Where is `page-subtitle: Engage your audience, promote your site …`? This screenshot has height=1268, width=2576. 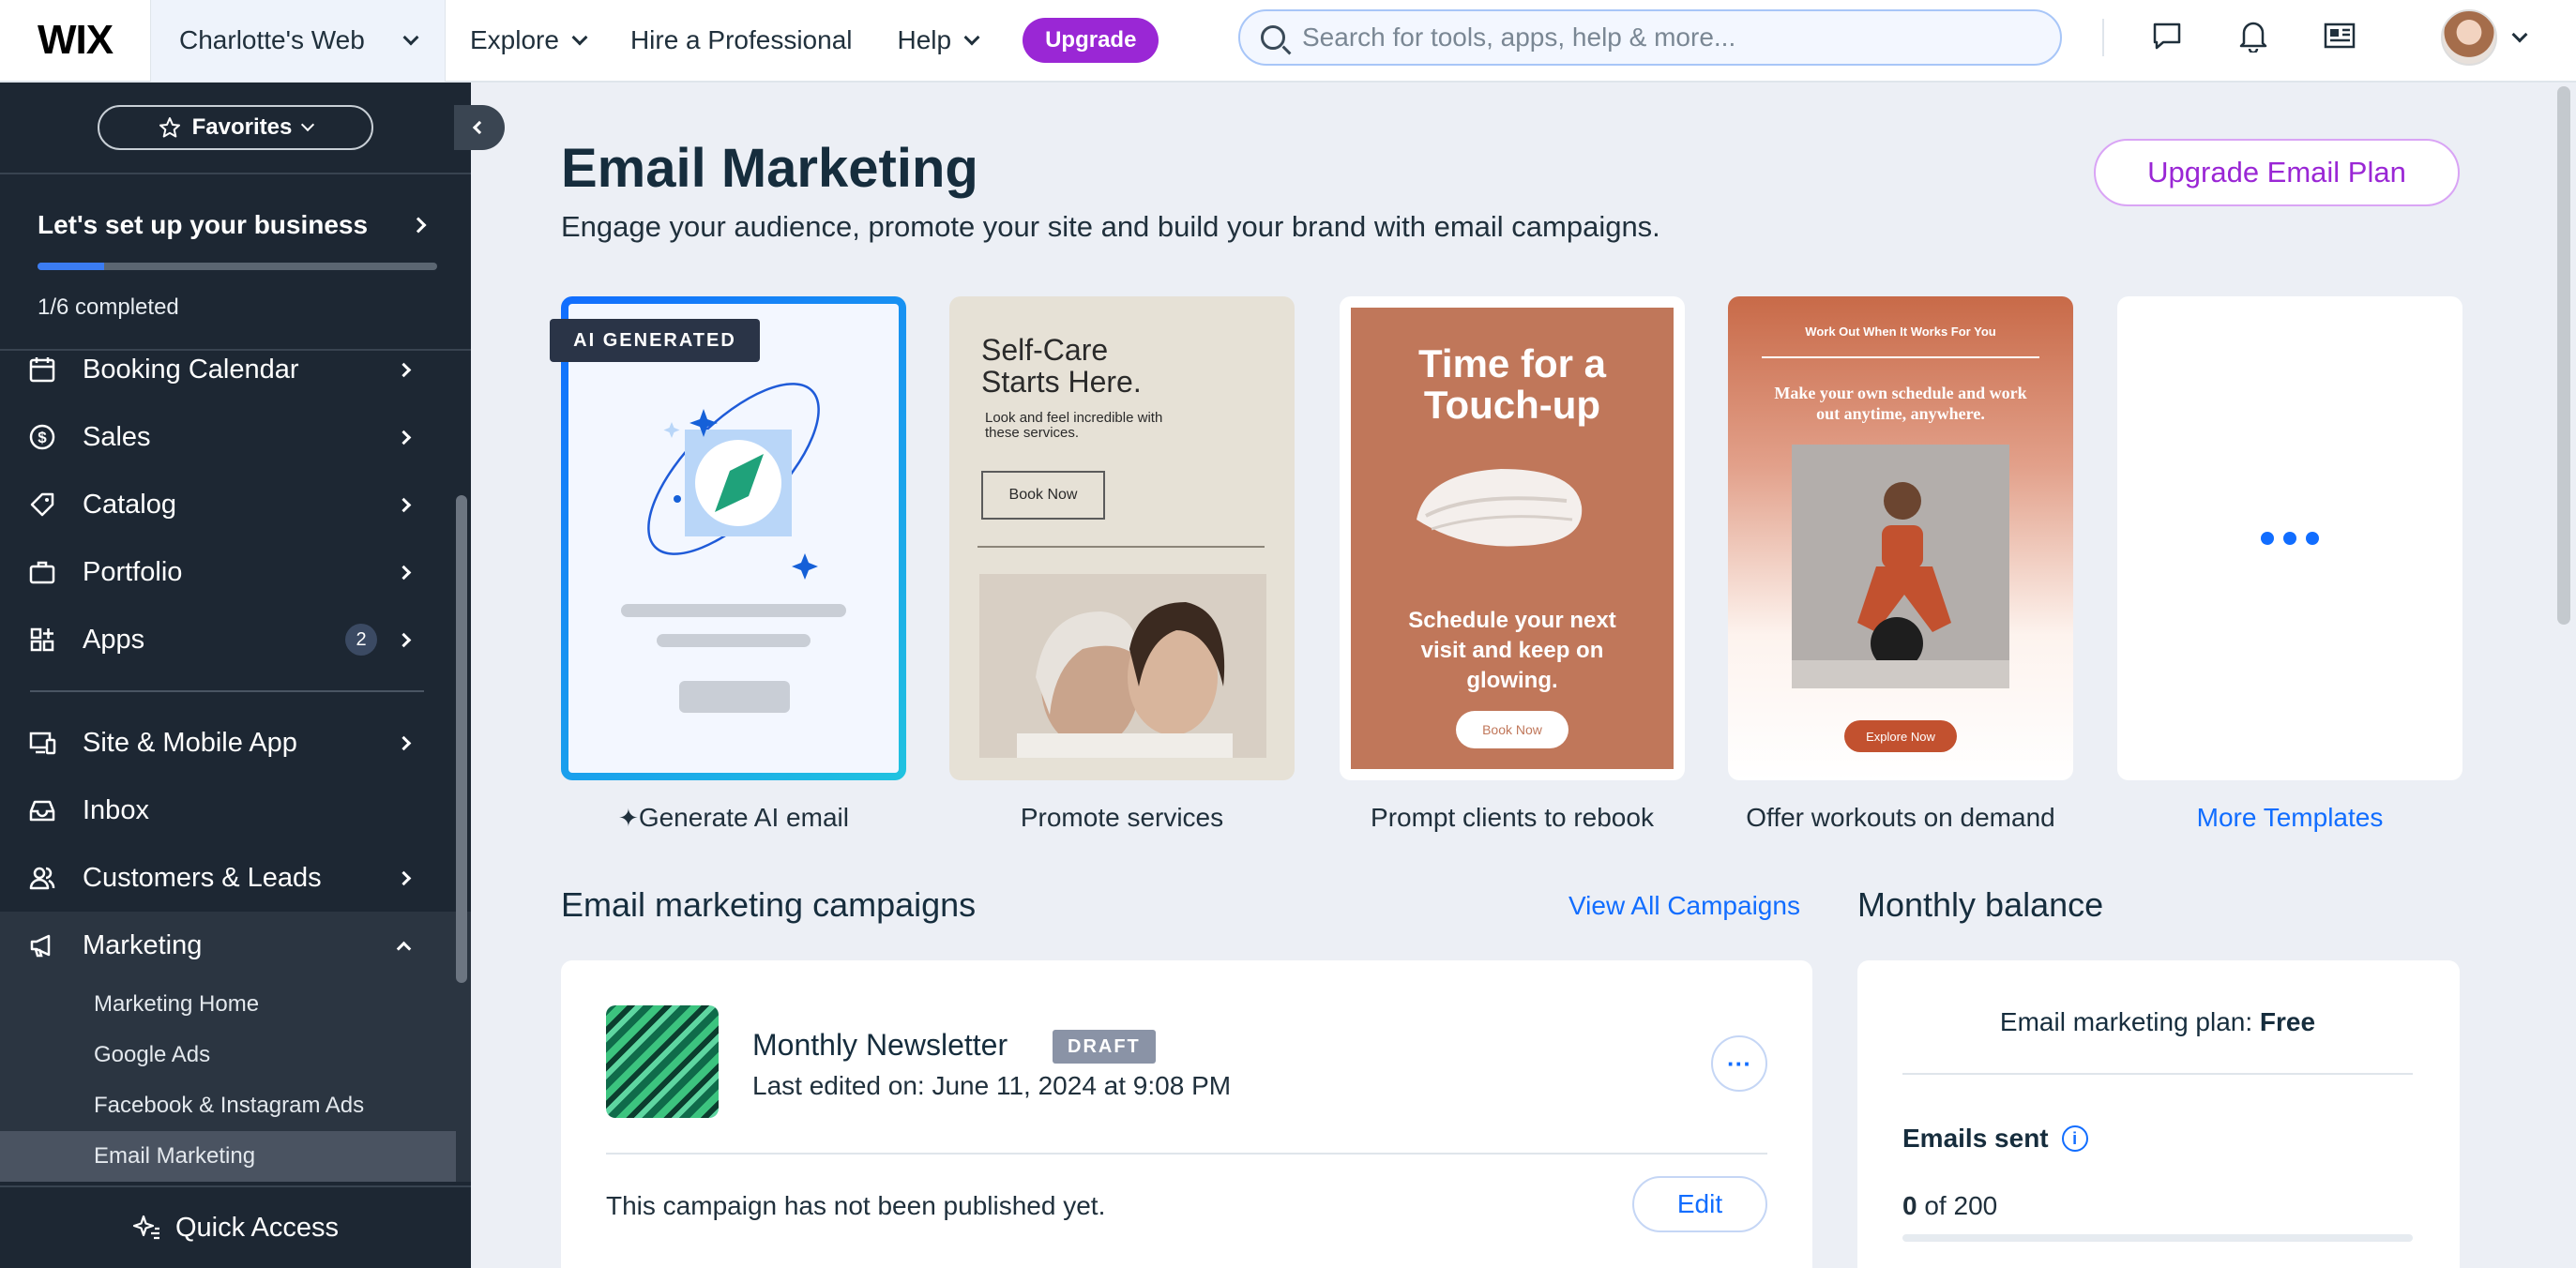 page-subtitle: Engage your audience, promote your site … is located at coordinates (1110, 226).